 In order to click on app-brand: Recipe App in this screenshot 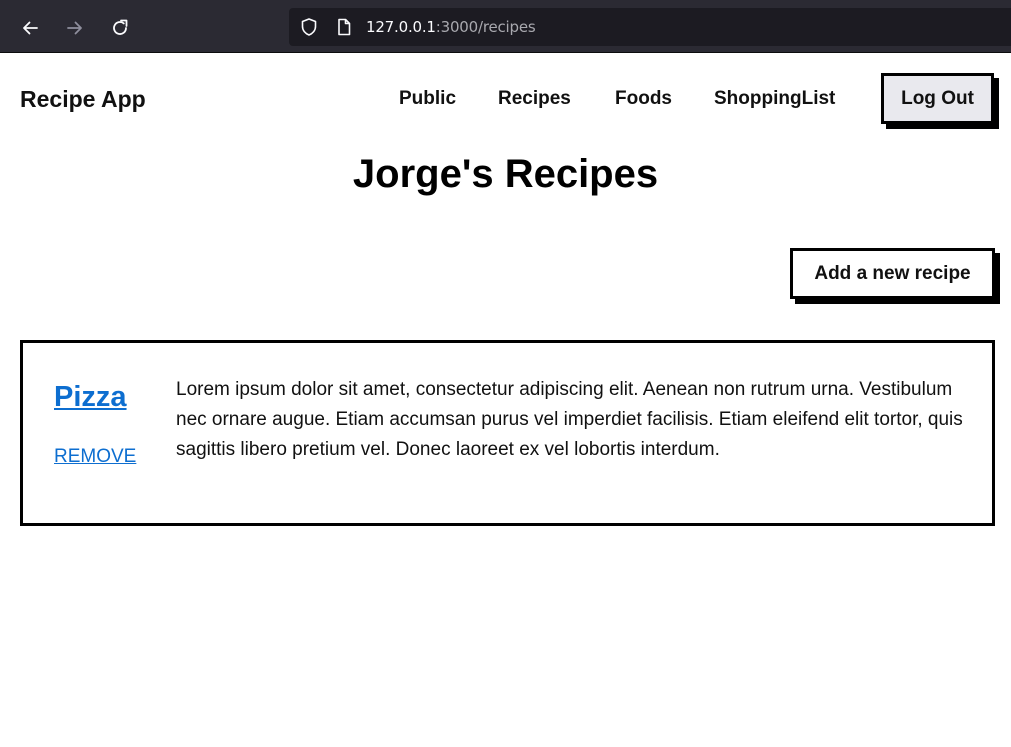, I will do `click(83, 99)`.